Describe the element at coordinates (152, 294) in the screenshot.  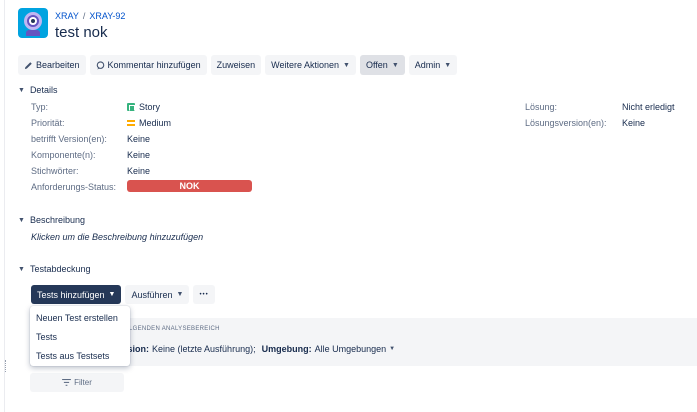
I see `execute-label: Ausführen` at that location.